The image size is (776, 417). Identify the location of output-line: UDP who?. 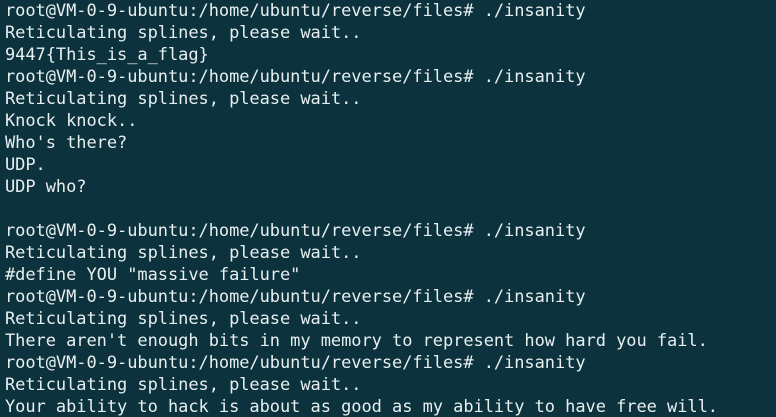
(46, 187).